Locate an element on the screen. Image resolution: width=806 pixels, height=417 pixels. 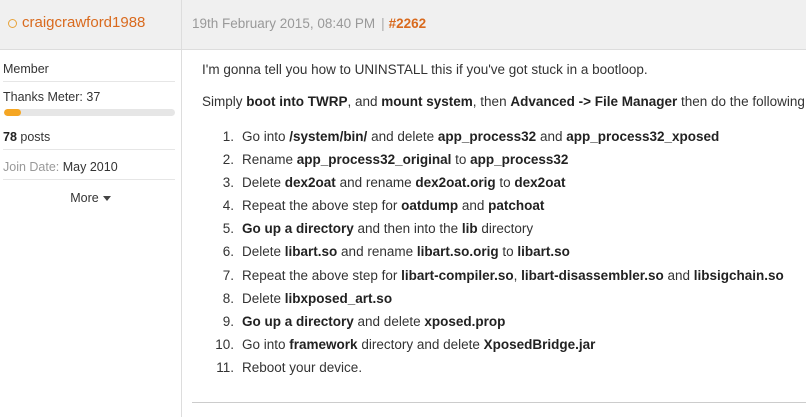
user-title: Member is located at coordinates (89, 72).